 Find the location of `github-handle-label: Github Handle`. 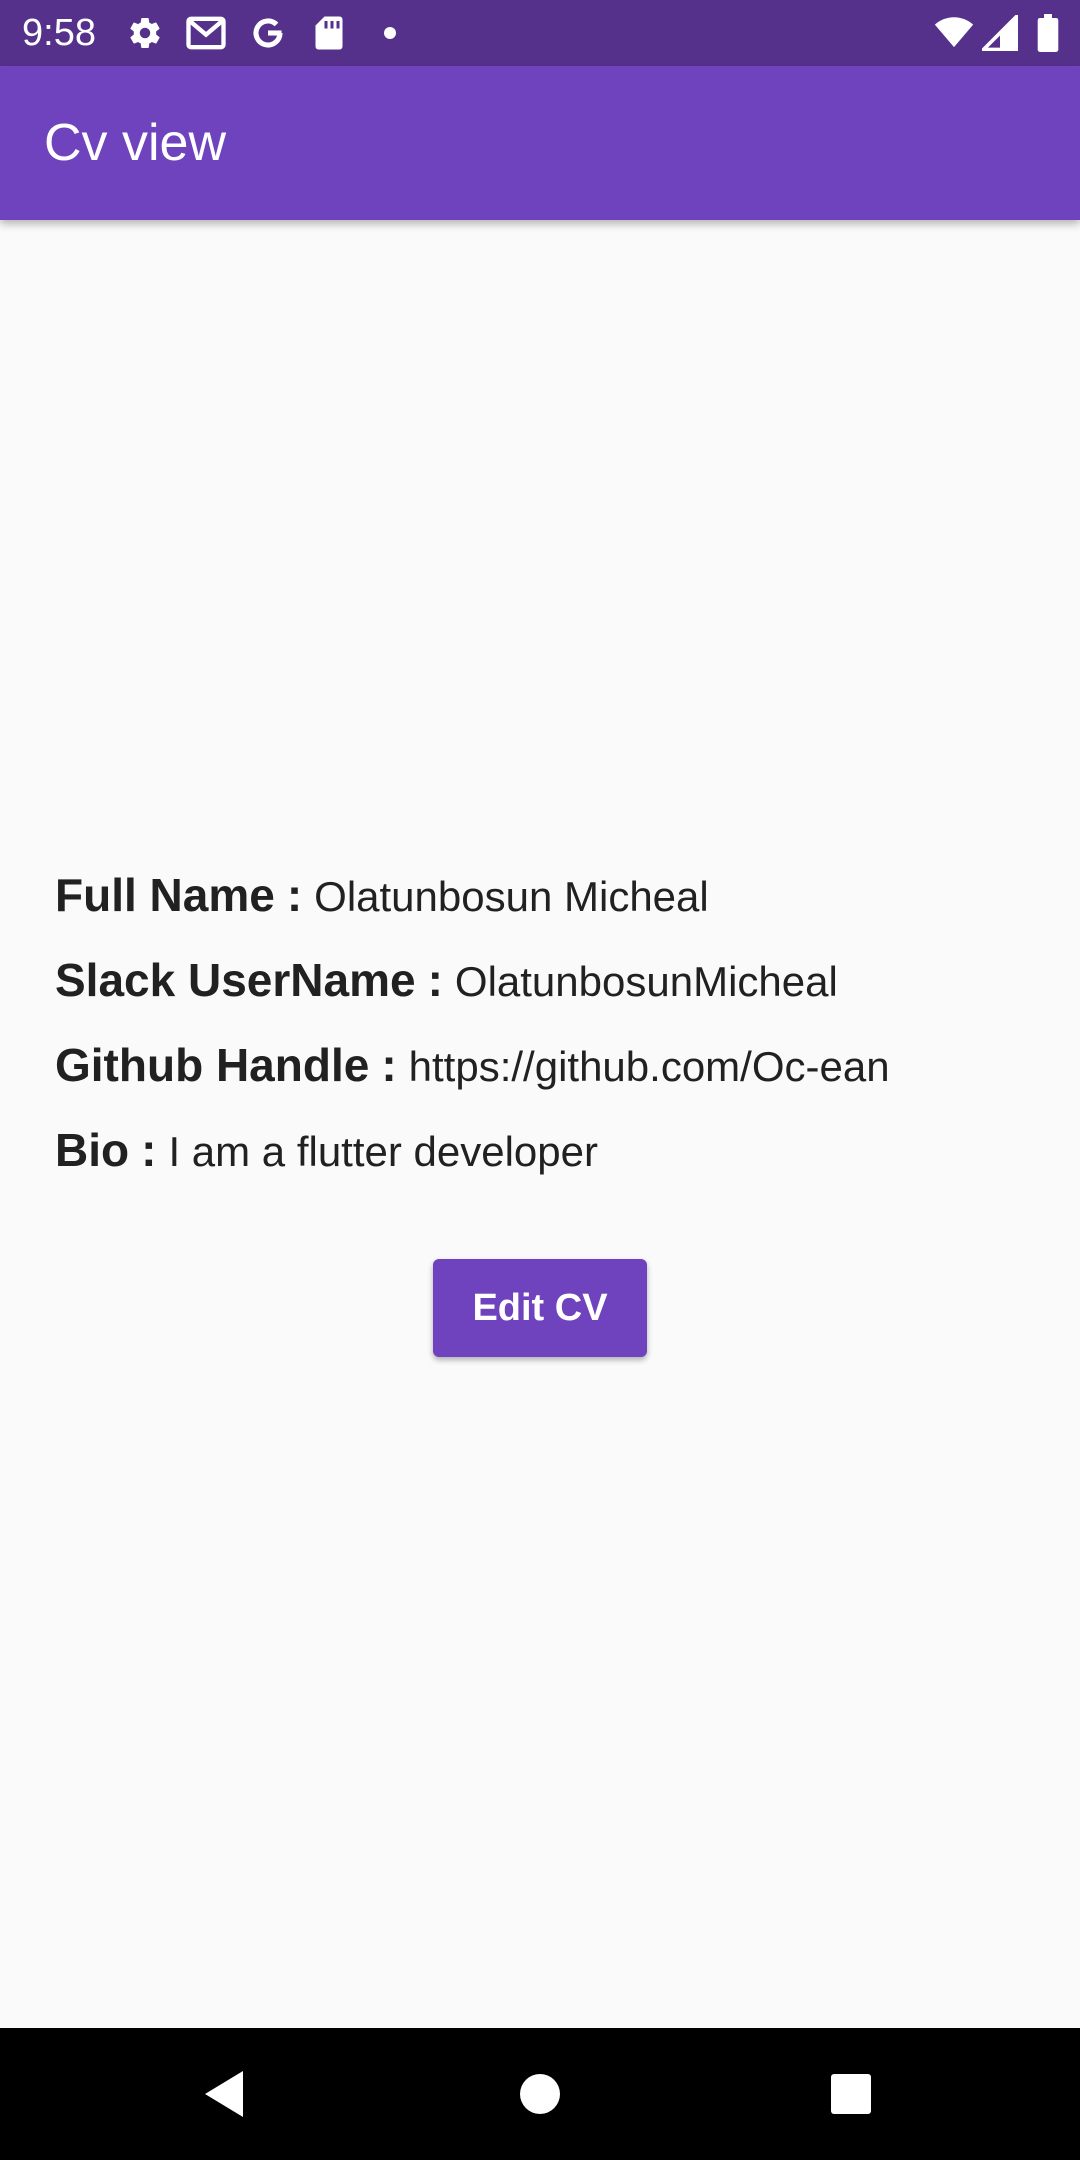

github-handle-label: Github Handle is located at coordinates (212, 1065).